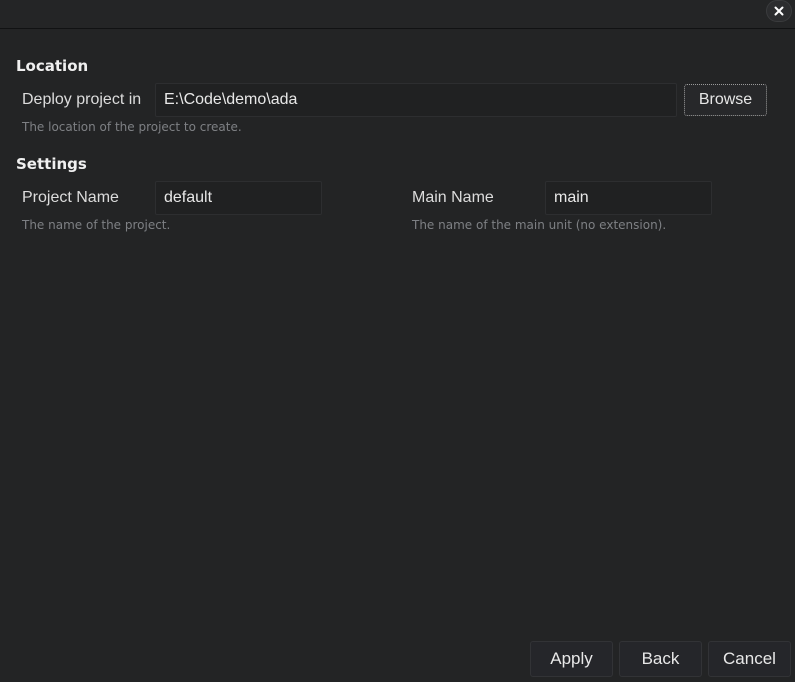 Image resolution: width=795 pixels, height=682 pixels. I want to click on browse-button: Browse, so click(725, 100).